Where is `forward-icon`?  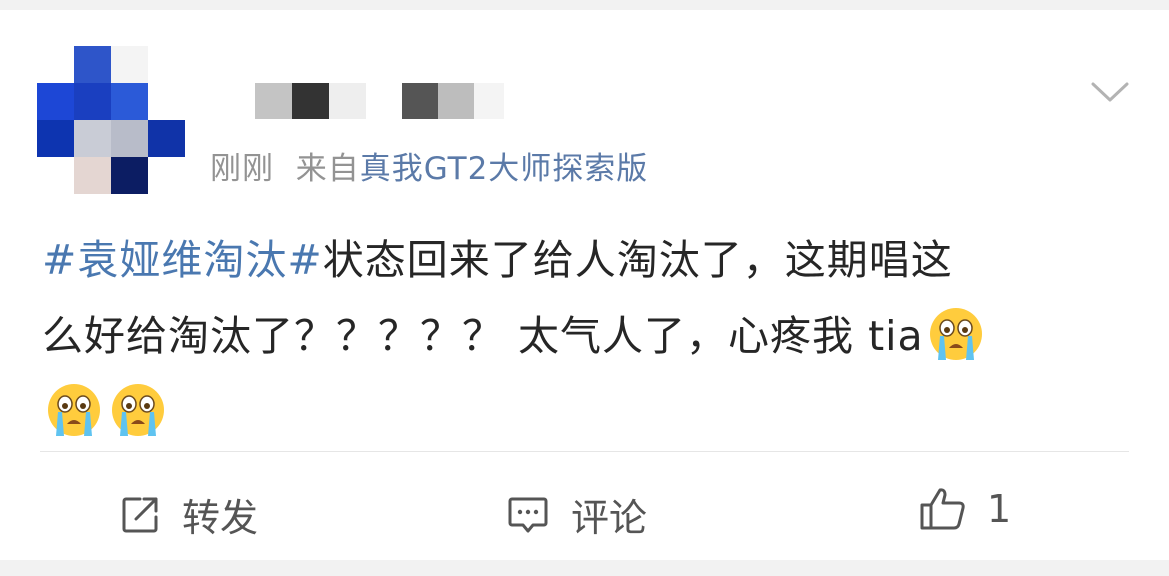 forward-icon is located at coordinates (140, 514).